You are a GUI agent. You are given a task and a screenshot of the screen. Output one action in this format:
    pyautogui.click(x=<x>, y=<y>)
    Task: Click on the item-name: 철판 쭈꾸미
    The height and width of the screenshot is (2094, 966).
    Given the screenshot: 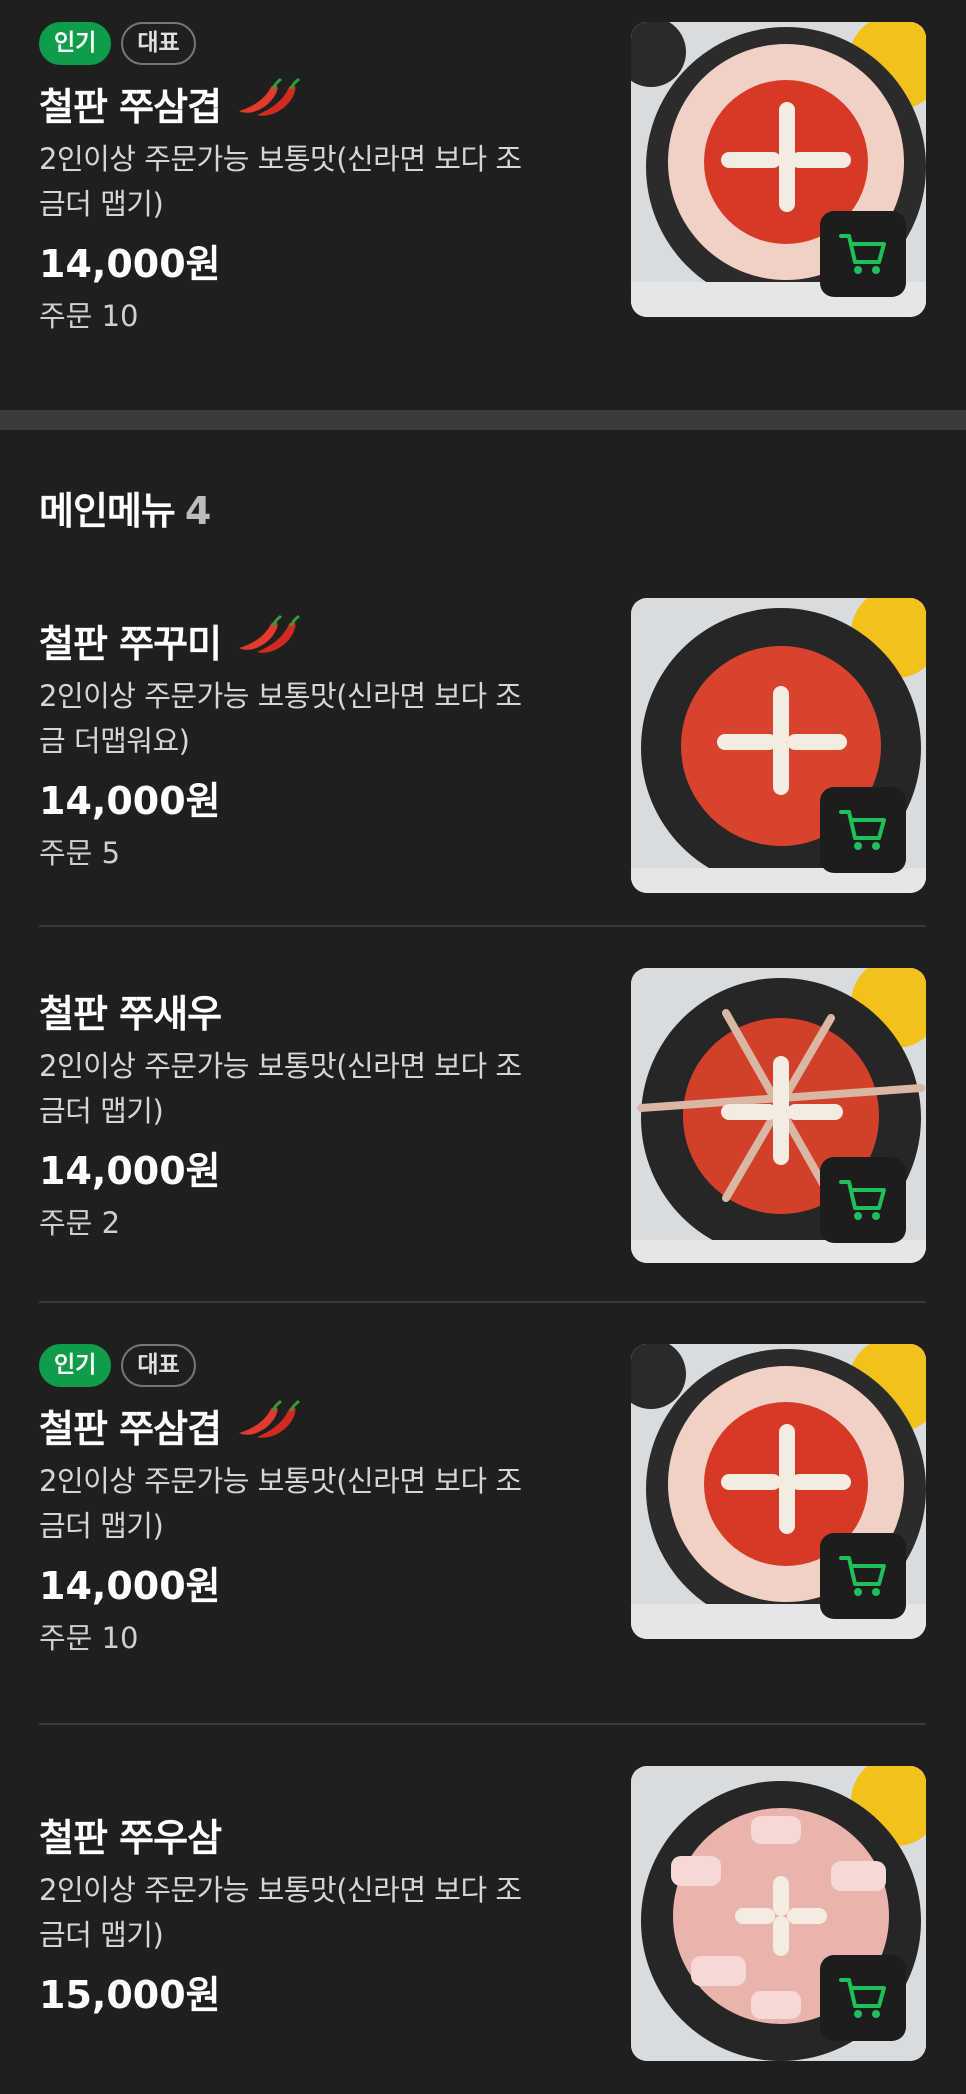 What is the action you would take?
    pyautogui.click(x=130, y=643)
    